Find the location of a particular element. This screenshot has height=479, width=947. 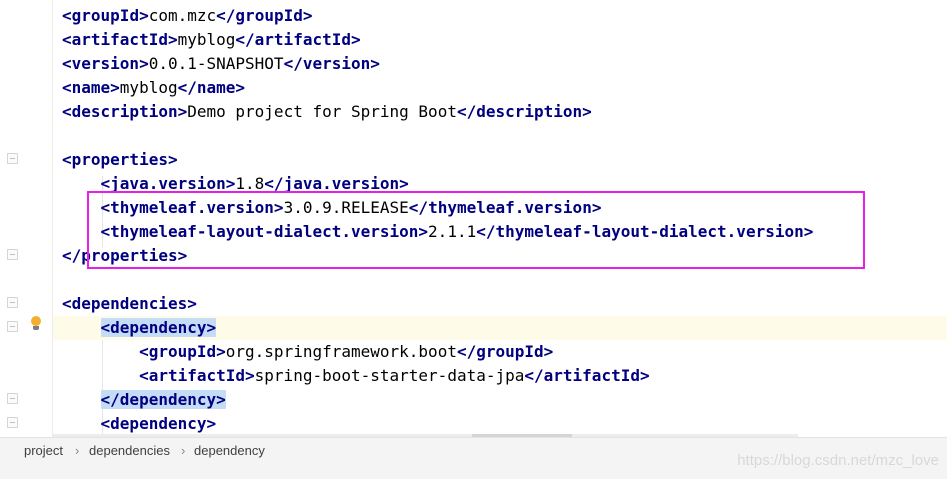

watermark-text: https://blog.csdn.net/mzc_love is located at coordinates (838, 460).